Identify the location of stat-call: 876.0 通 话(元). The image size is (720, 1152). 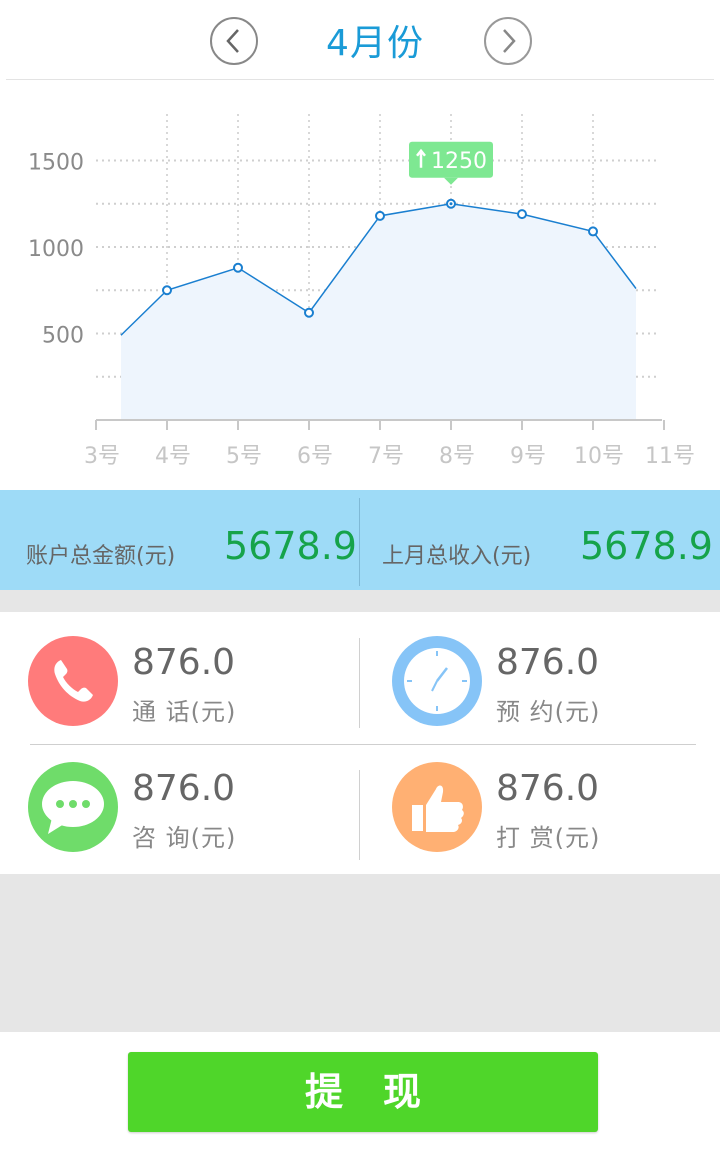
(193, 686).